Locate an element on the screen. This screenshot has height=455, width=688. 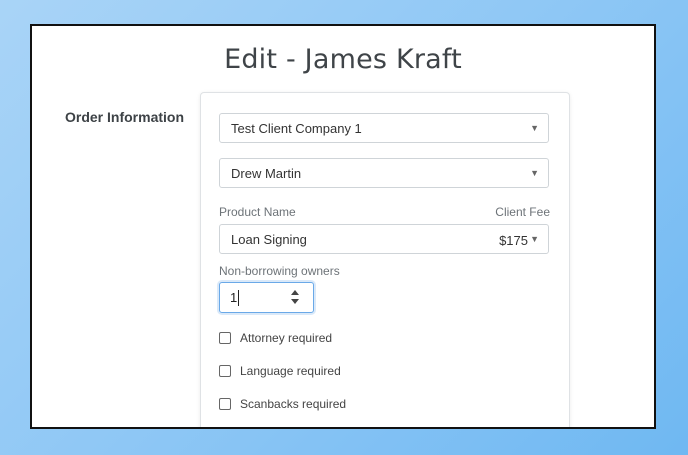
client-company-value: Test Client Company 1 is located at coordinates (296, 128).